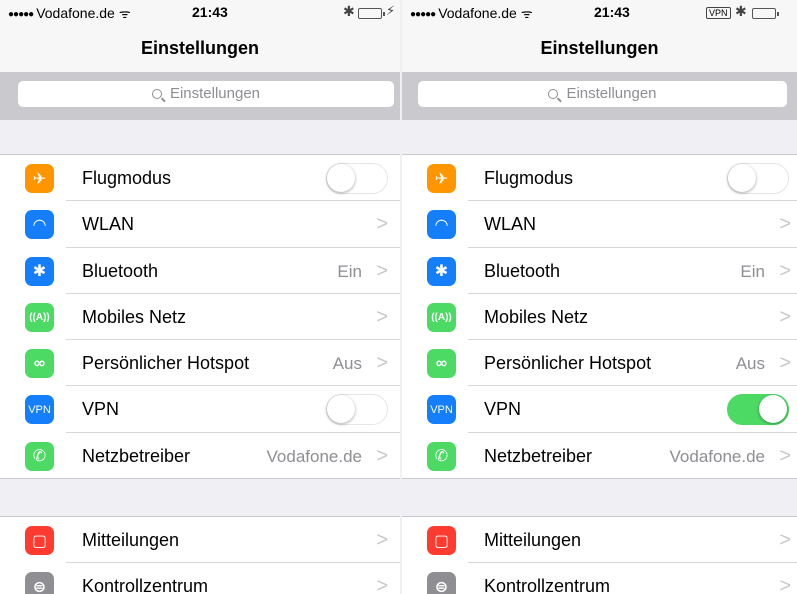 The width and height of the screenshot is (797, 594). What do you see at coordinates (547, 585) in the screenshot?
I see `row-label: Kontrollzentrum` at bounding box center [547, 585].